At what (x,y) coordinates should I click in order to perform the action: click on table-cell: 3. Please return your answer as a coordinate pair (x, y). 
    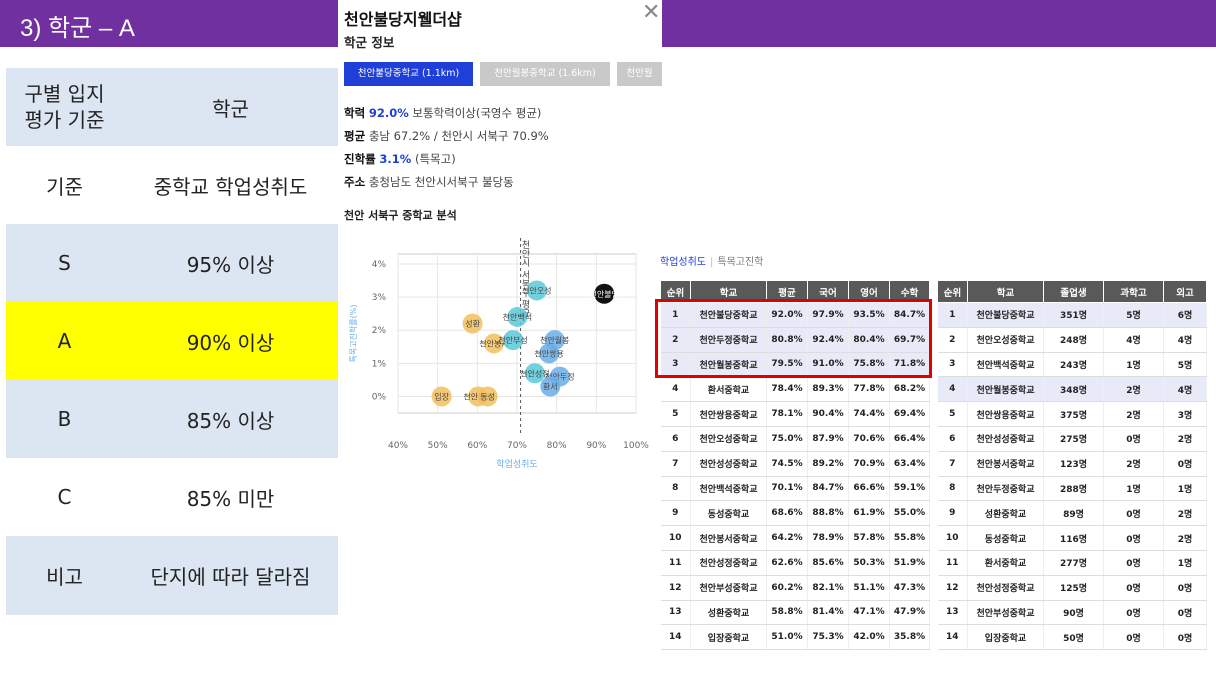
    Looking at the image, I should click on (952, 365).